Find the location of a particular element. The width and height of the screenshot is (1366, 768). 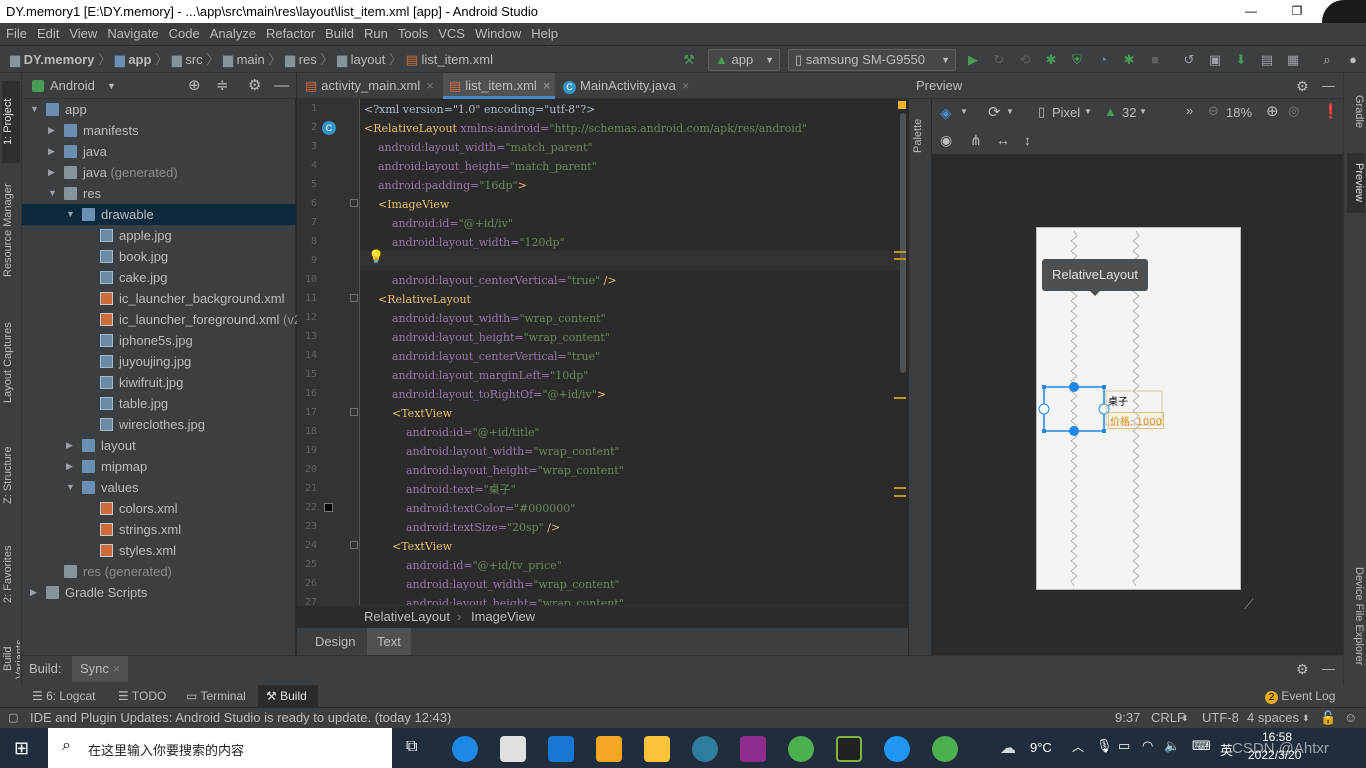

battery-icon: ▭ is located at coordinates (1124, 746).